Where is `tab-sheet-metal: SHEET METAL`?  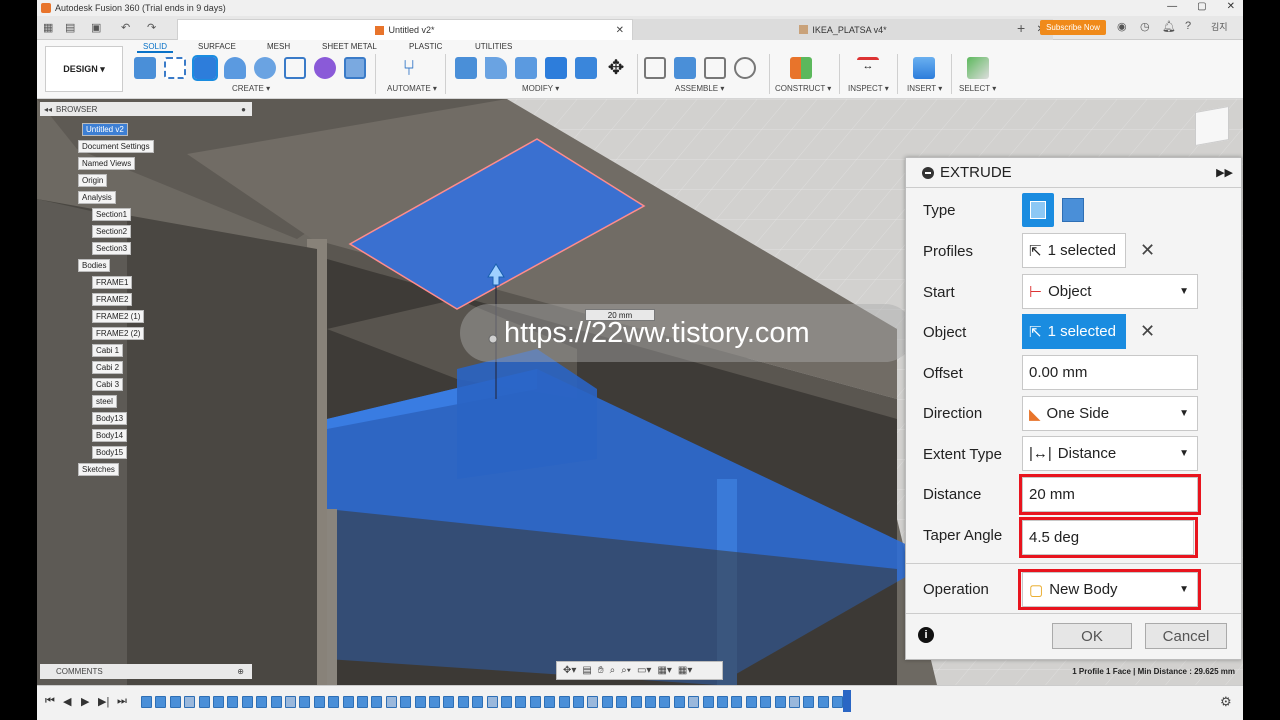 tab-sheet-metal: SHEET METAL is located at coordinates (349, 46).